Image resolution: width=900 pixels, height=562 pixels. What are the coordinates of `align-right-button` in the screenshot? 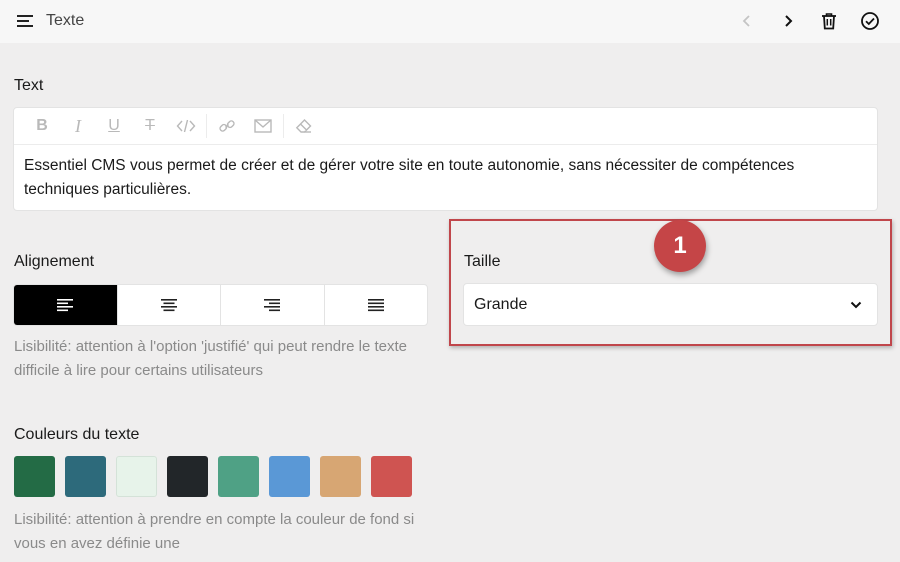 It's located at (273, 305).